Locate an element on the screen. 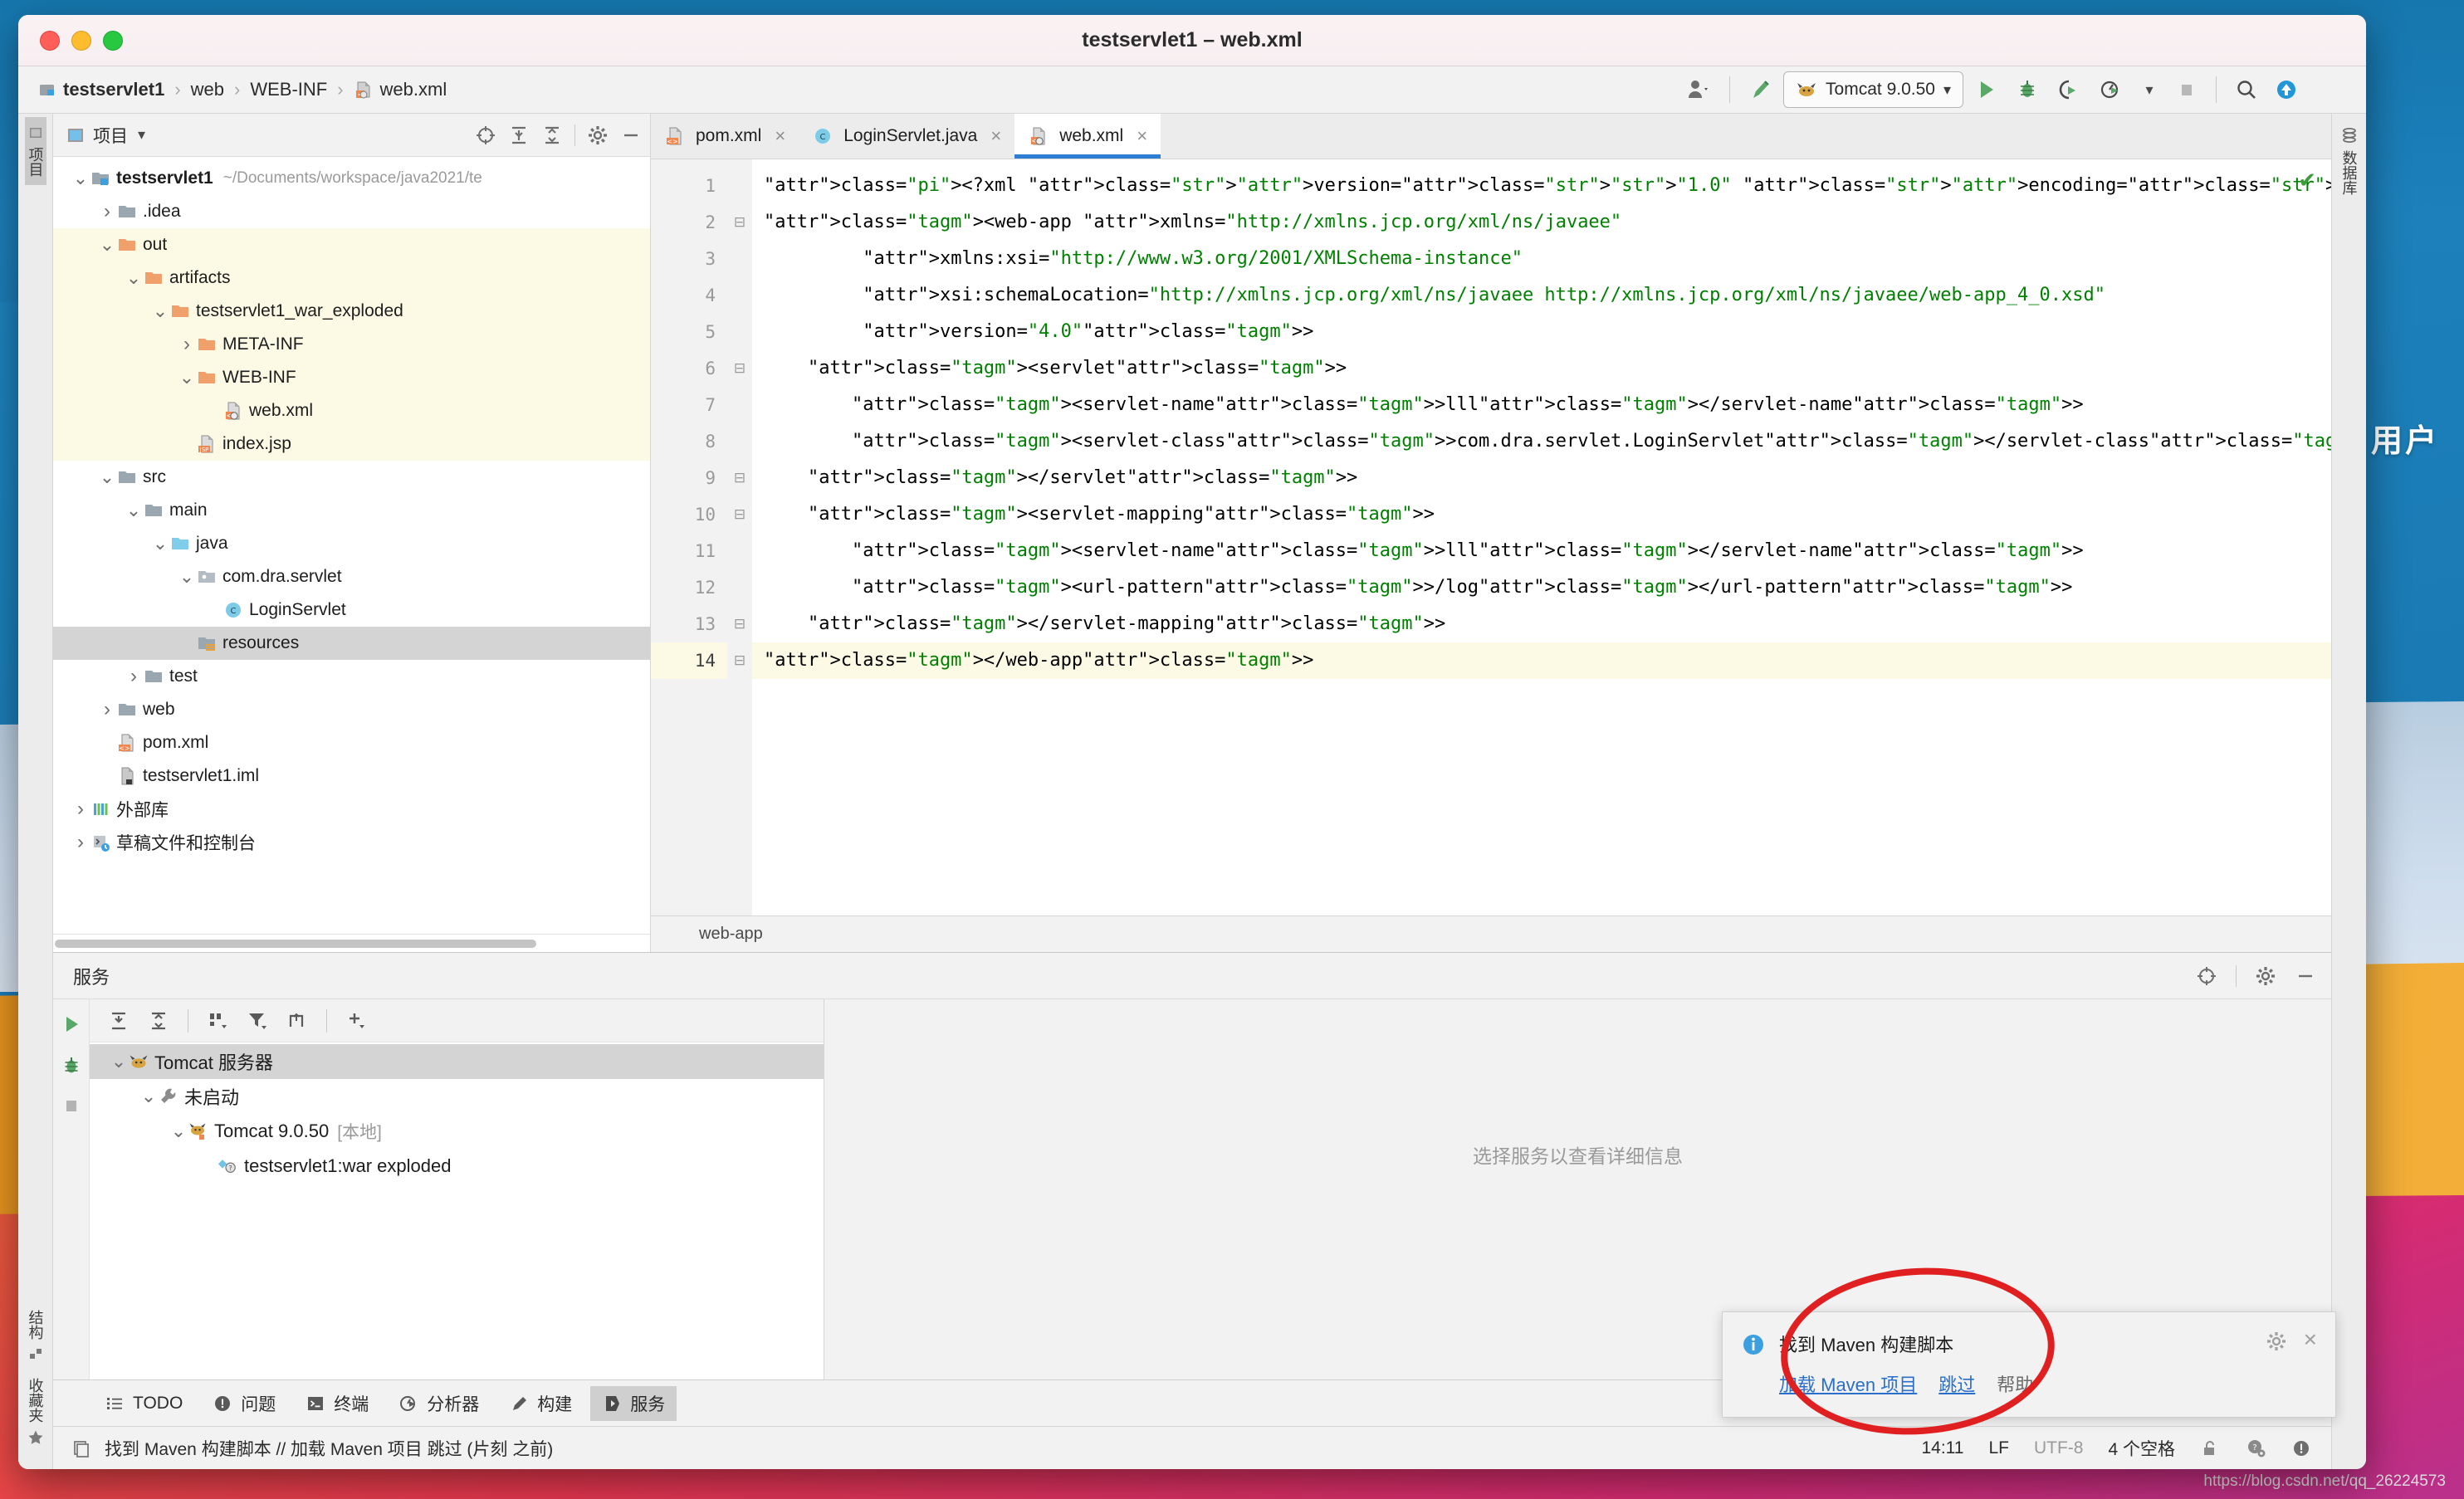  status-message: 找到 Maven 构建脚本 // 加载 Maven 项目 跳过 (片刻 之前) is located at coordinates (329, 1449).